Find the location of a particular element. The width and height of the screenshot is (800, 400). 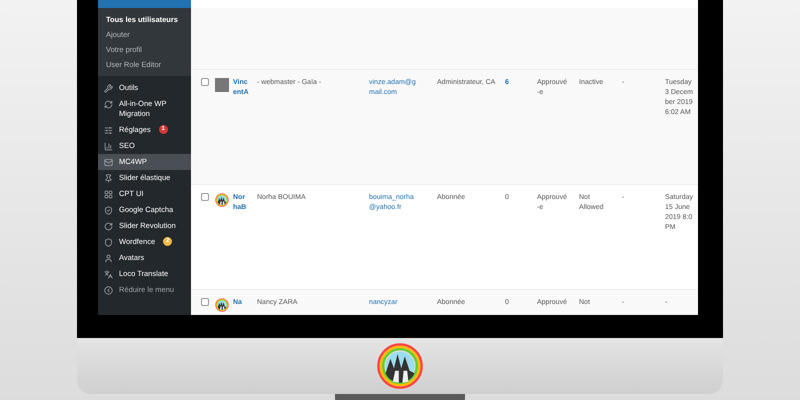

shield-icon is located at coordinates (108, 242).